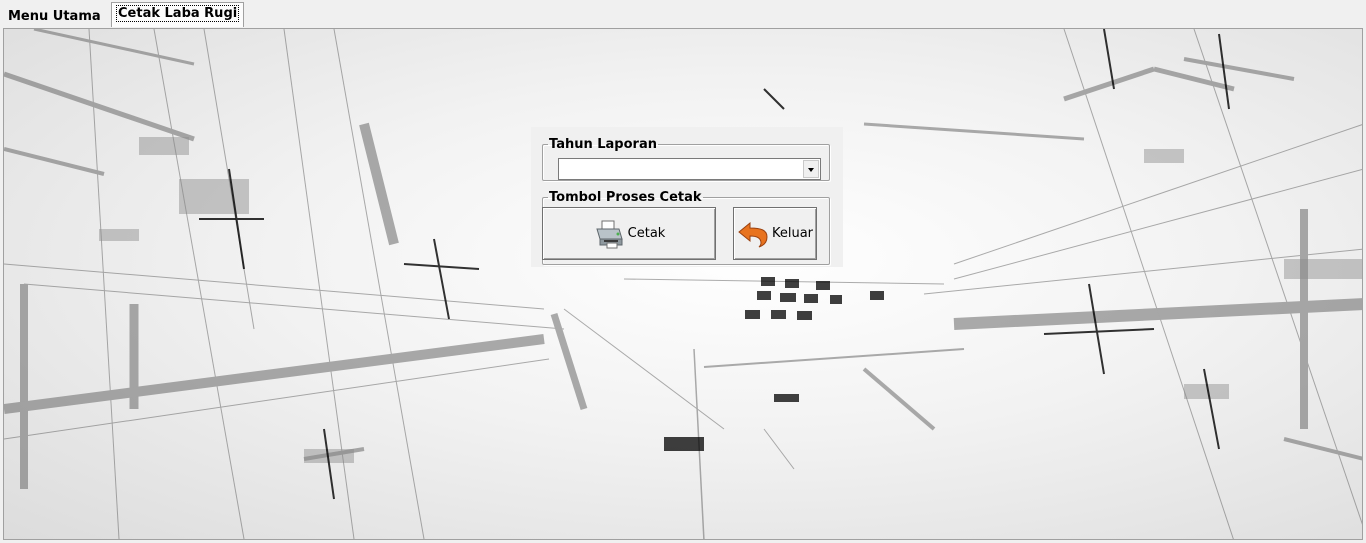 Image resolution: width=1366 pixels, height=543 pixels. Describe the element at coordinates (609, 234) in the screenshot. I see `printer-icon` at that location.